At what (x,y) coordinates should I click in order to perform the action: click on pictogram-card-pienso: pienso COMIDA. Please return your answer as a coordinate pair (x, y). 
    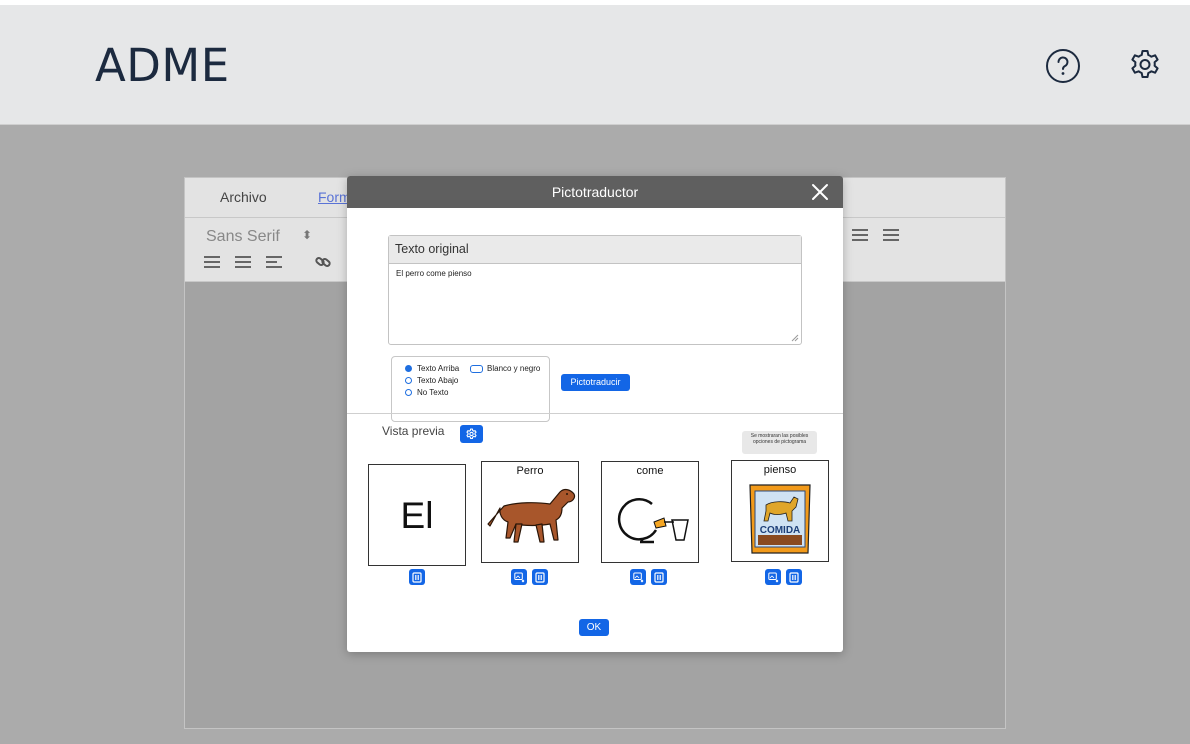
    Looking at the image, I should click on (780, 511).